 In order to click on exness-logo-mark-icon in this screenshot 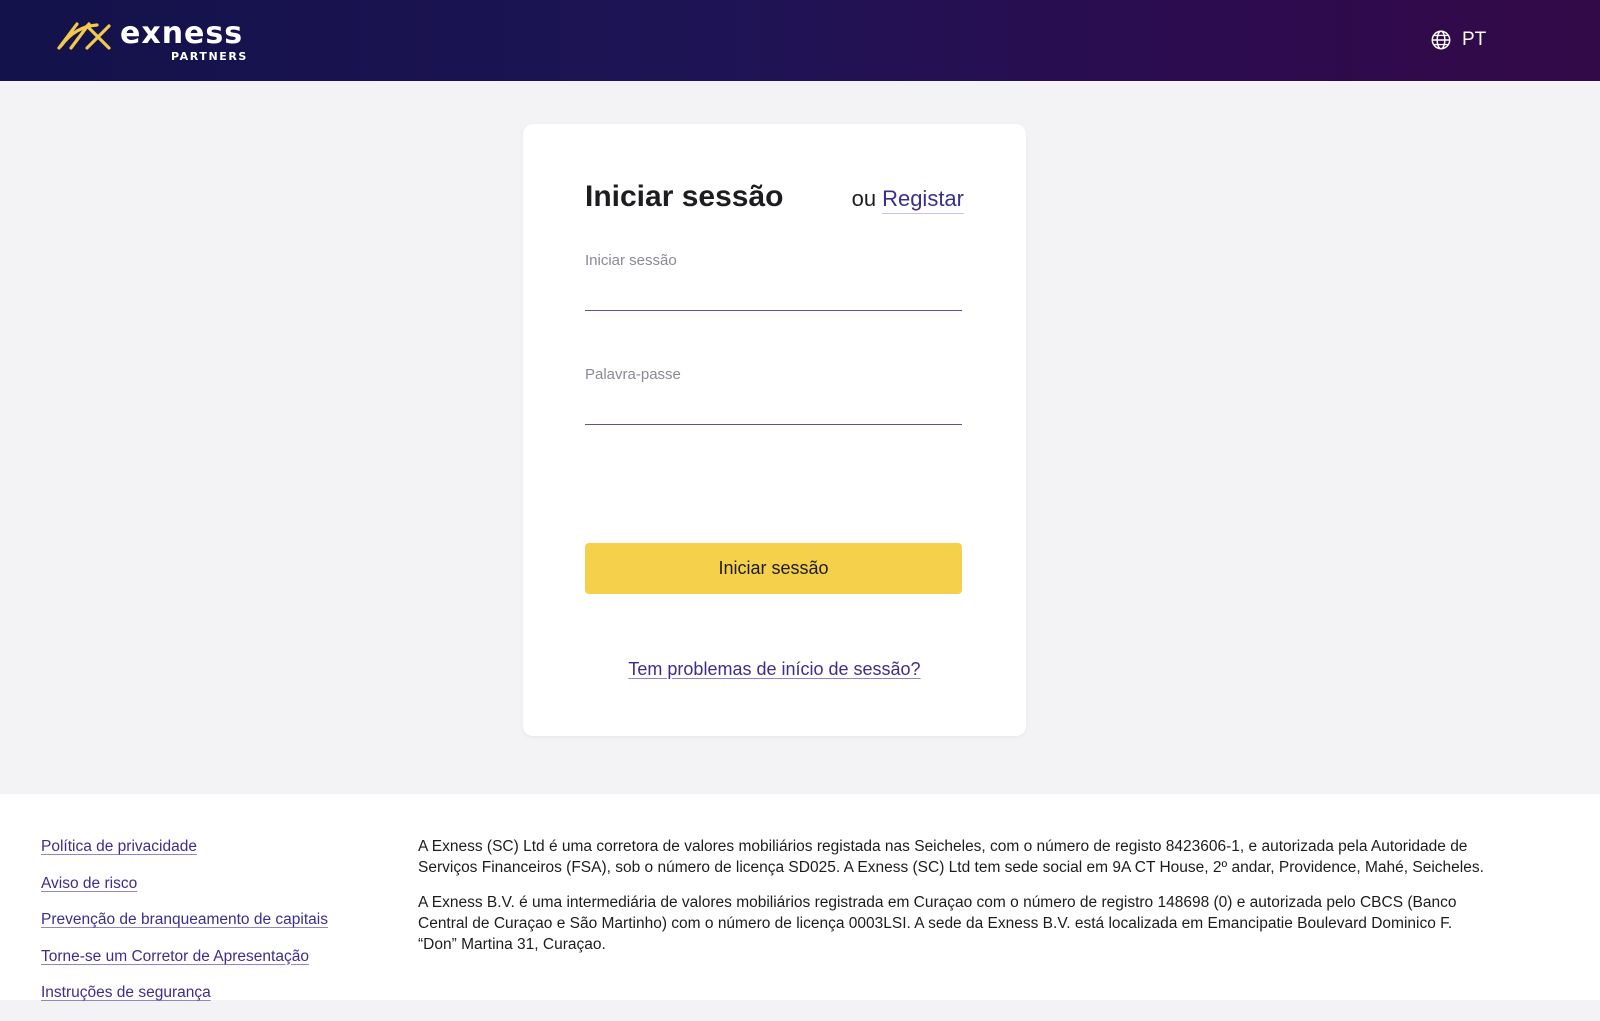, I will do `click(84, 36)`.